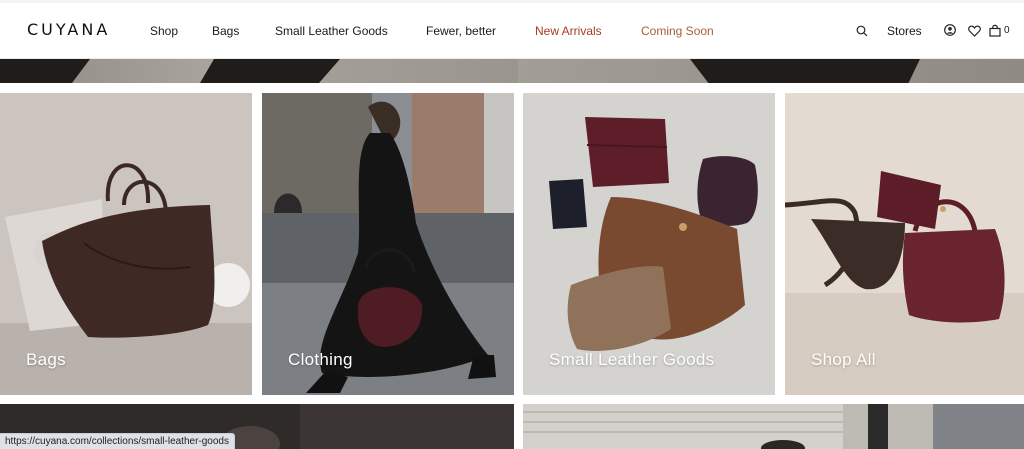 The width and height of the screenshot is (1024, 449). I want to click on brand-logo: CUYANA, so click(68, 29).